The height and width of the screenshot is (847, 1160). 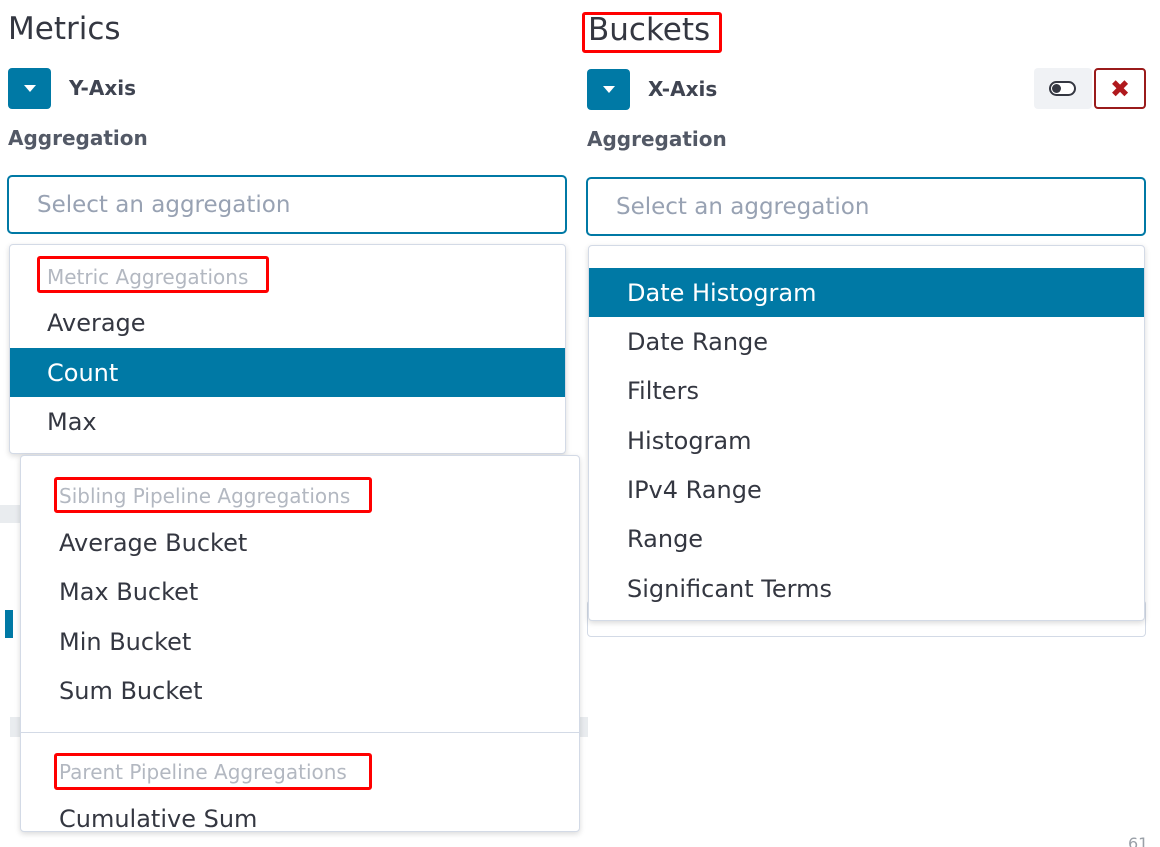 What do you see at coordinates (96, 322) in the screenshot?
I see `option-label: Average` at bounding box center [96, 322].